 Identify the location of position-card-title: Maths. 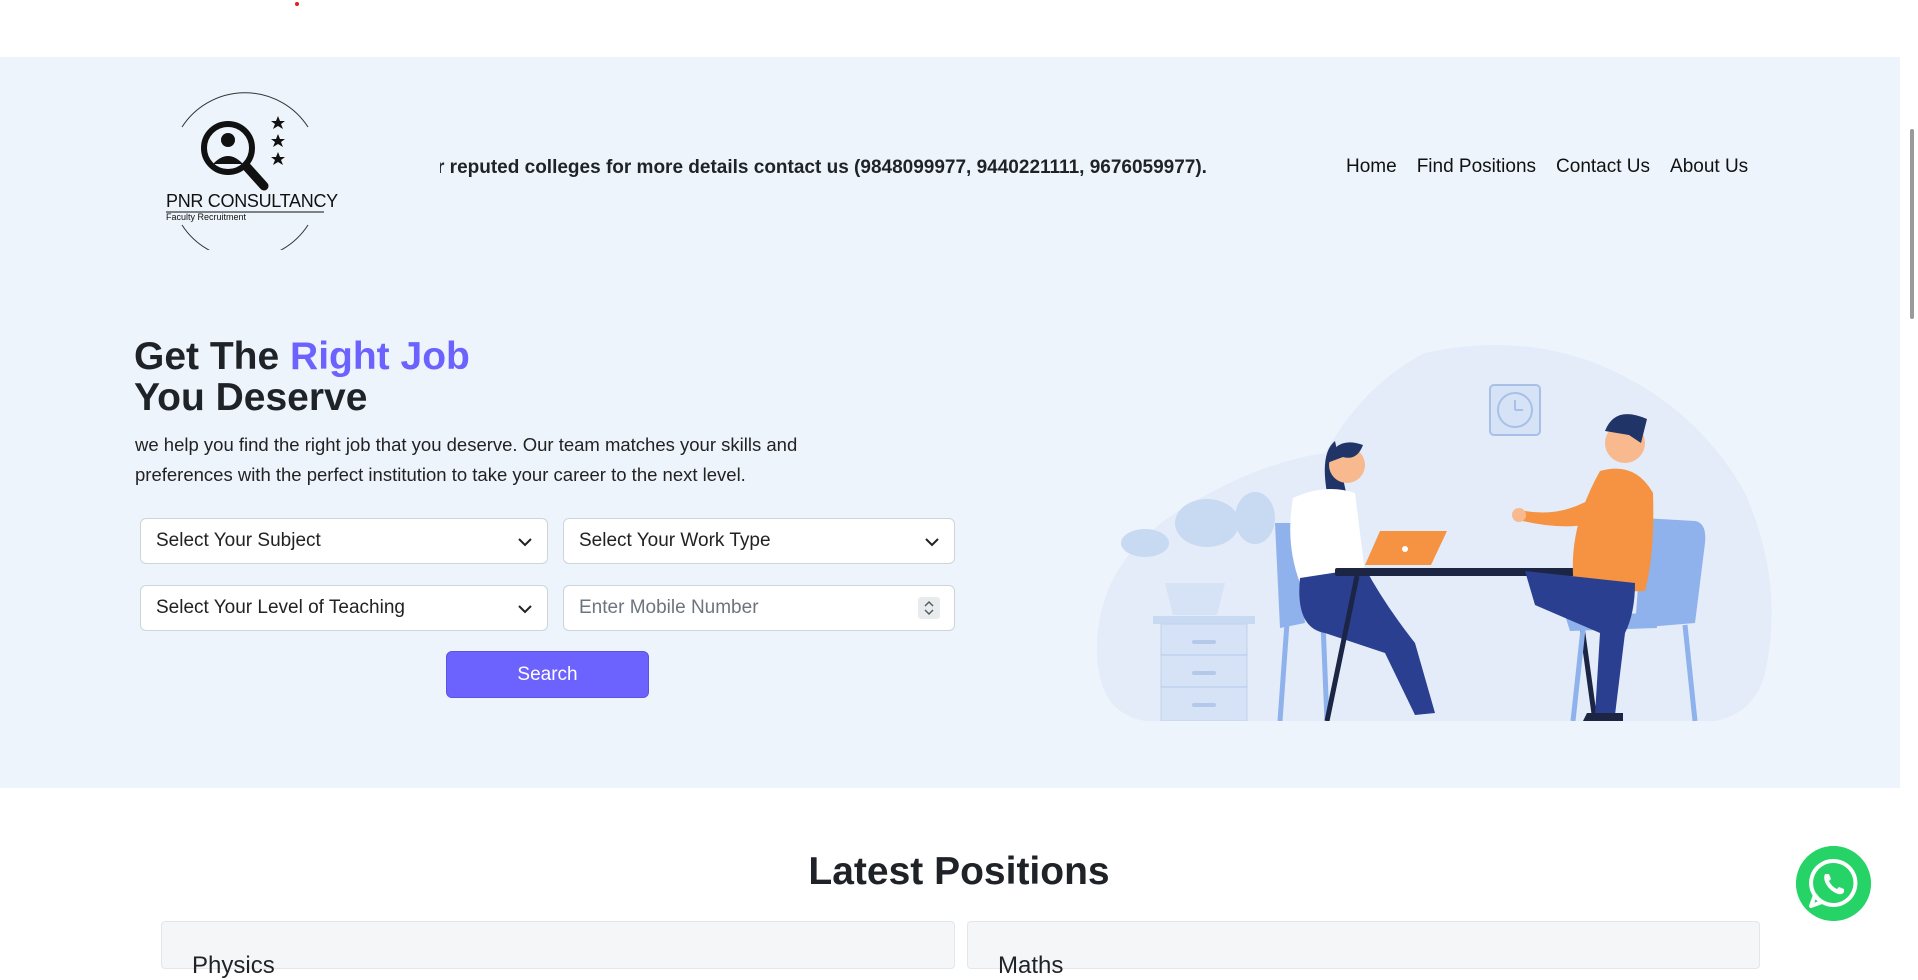
(1031, 965).